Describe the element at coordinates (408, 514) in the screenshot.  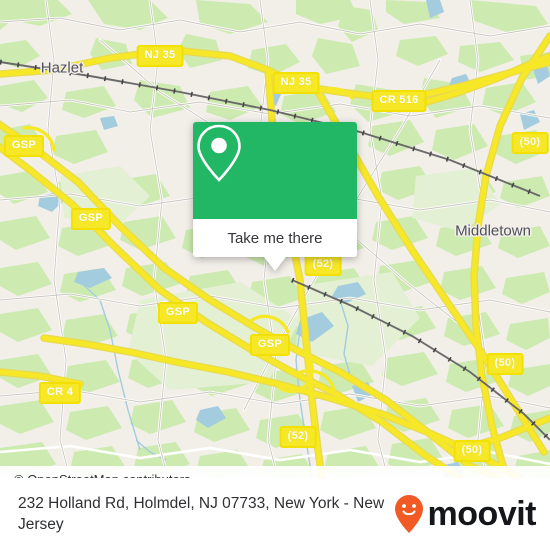
I see `moovit-smiley-pin-icon` at that location.